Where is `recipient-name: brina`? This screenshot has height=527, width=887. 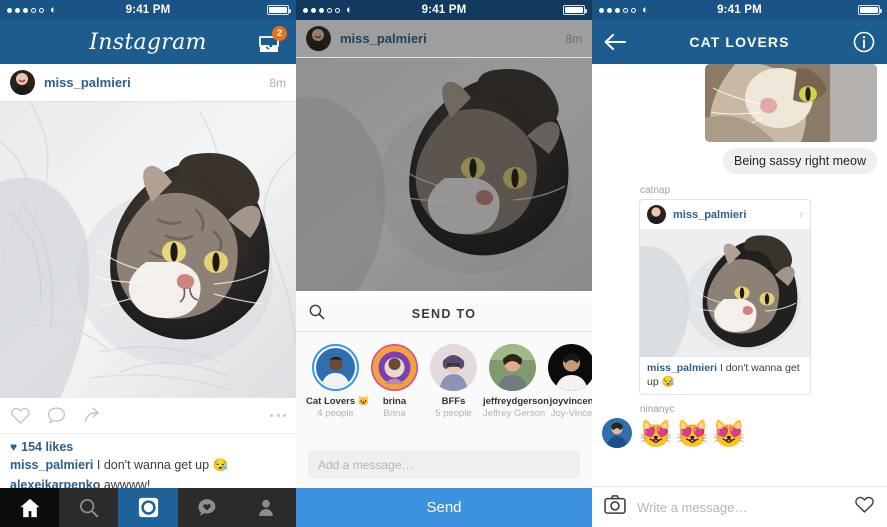
recipient-name: brina is located at coordinates (394, 401).